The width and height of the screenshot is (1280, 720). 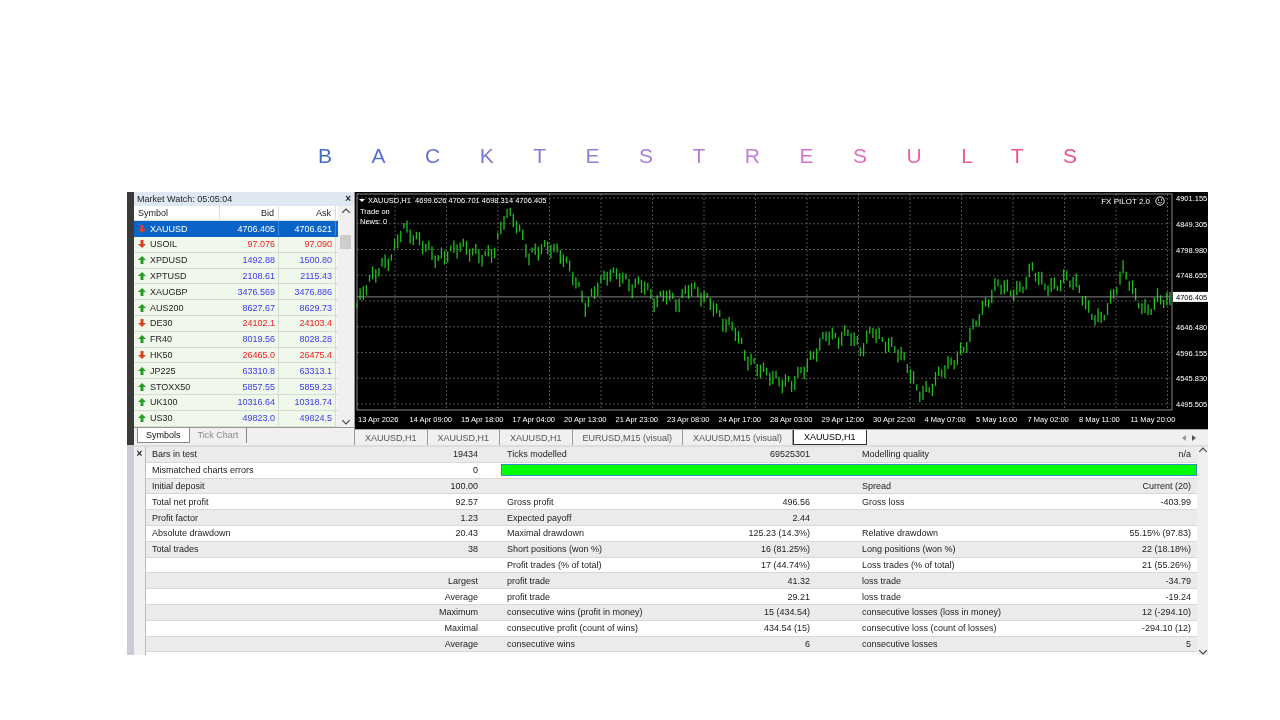 What do you see at coordinates (307, 244) in the screenshot?
I see `ask-price: 97.090` at bounding box center [307, 244].